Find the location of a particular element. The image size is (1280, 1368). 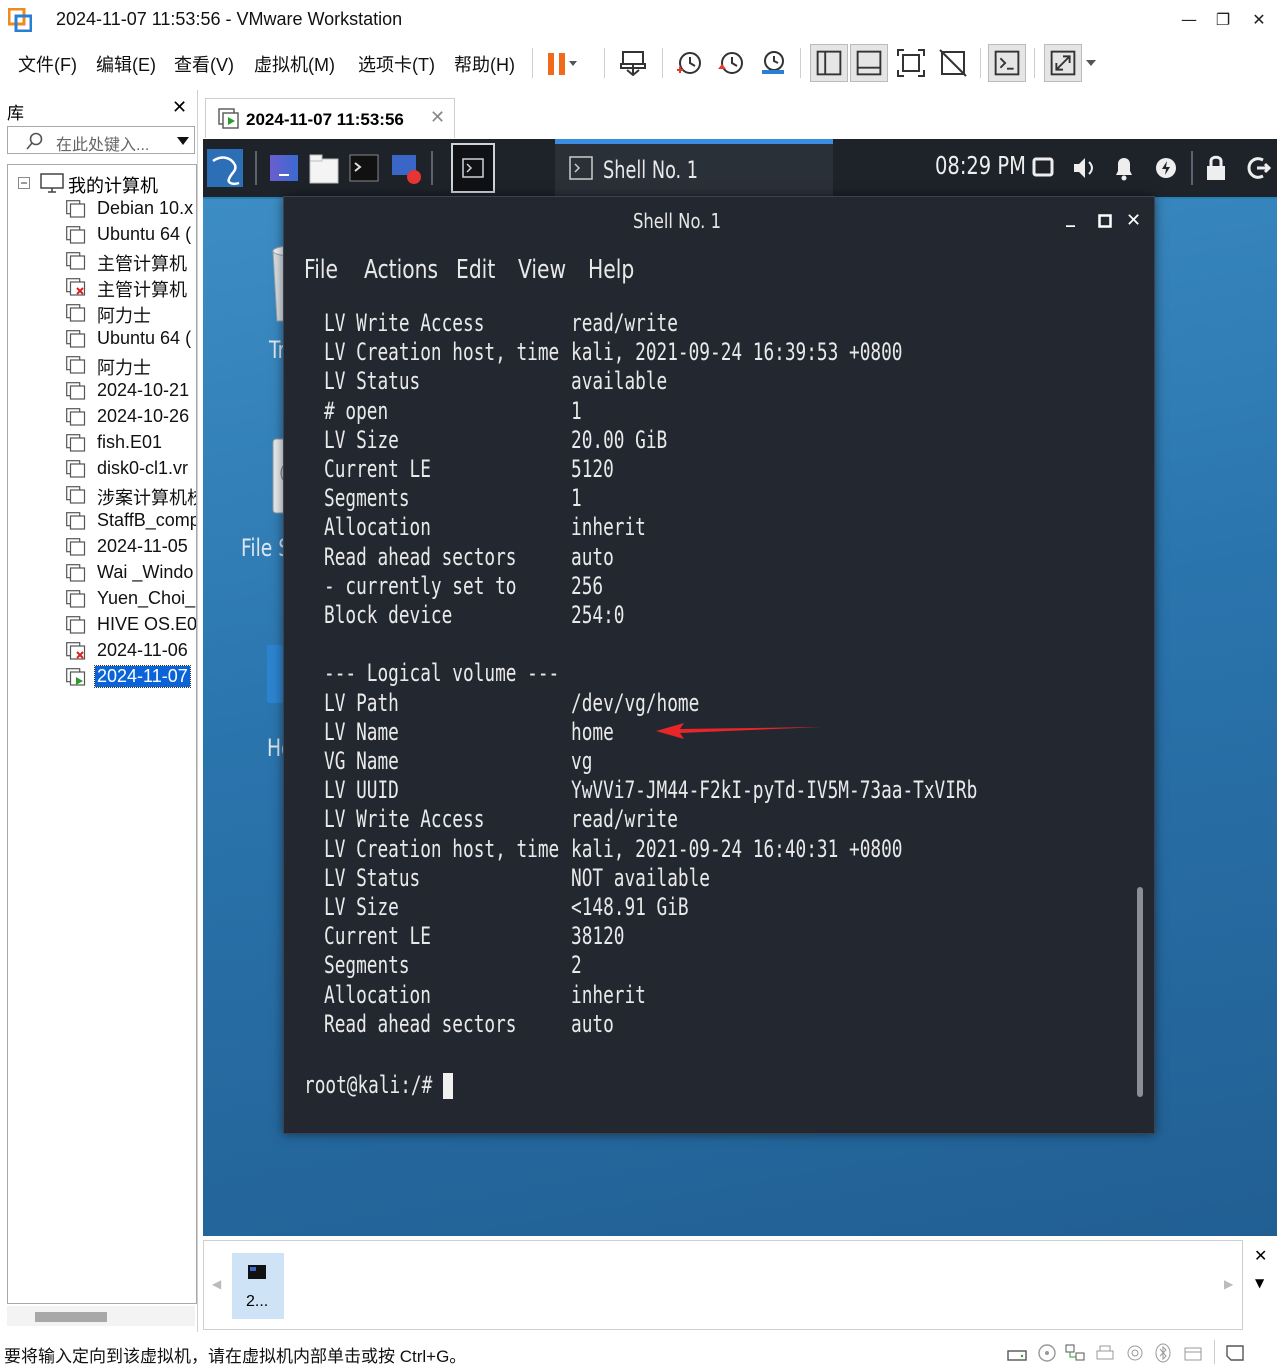

stretch-guest-icon is located at coordinates (1063, 63).